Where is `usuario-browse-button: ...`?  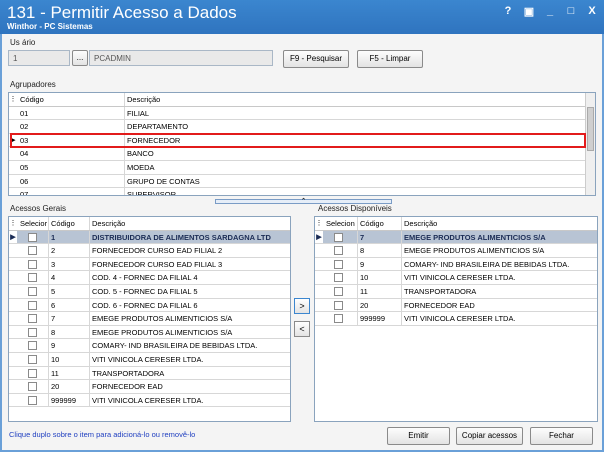
usuario-browse-button: ... is located at coordinates (80, 58).